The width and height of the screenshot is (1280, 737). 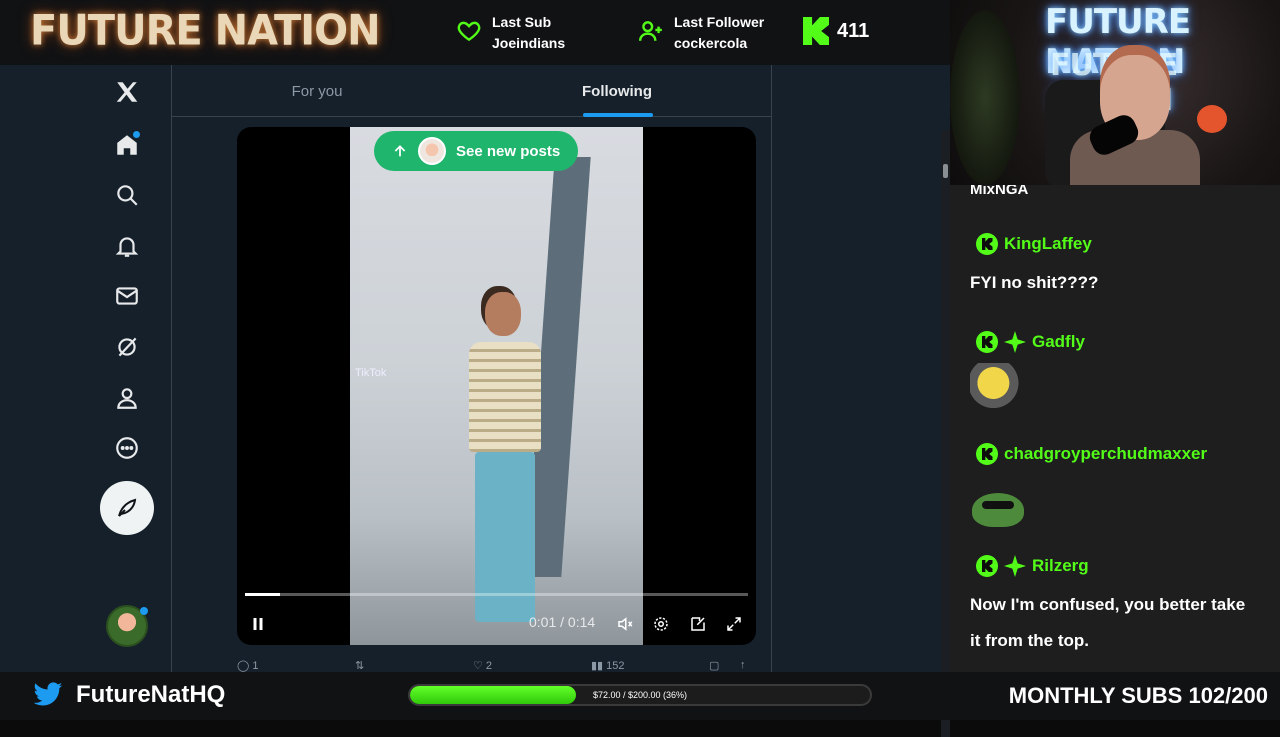 I want to click on post-actions: ◯ 1 ⇅ ♡ 2 ▮▮ 152 ▢ ↑, so click(x=496, y=666).